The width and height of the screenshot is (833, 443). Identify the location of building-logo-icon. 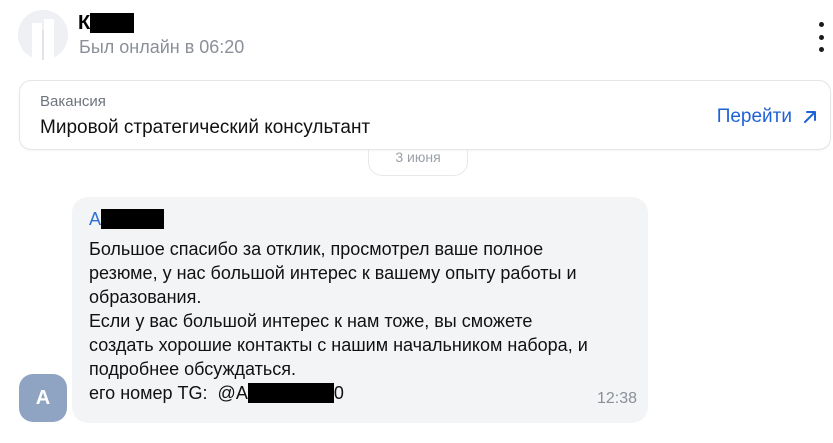
(43, 35).